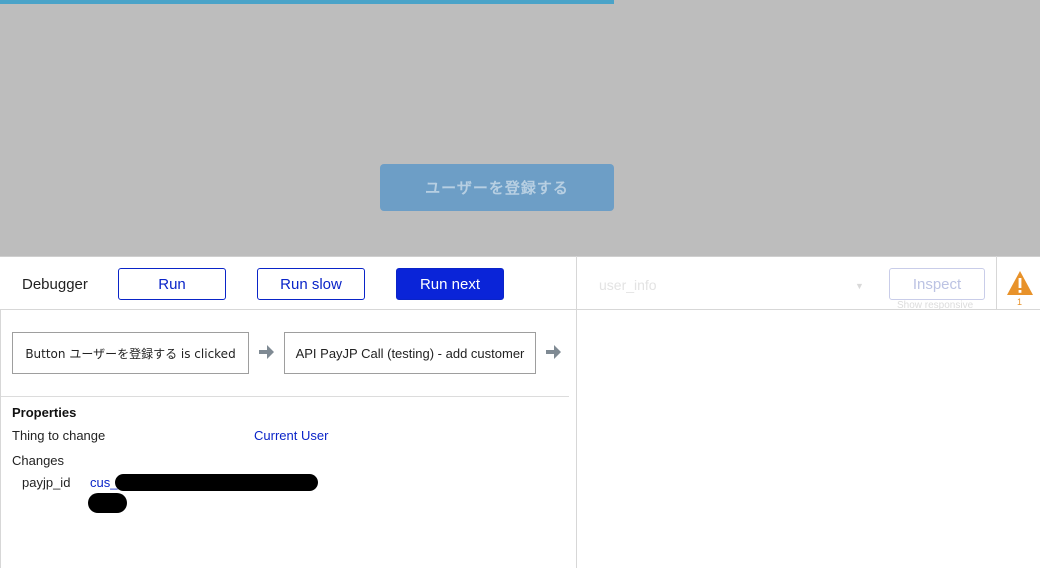 The width and height of the screenshot is (1040, 568). Describe the element at coordinates (104, 482) in the screenshot. I see `change-field-value: cus_` at that location.